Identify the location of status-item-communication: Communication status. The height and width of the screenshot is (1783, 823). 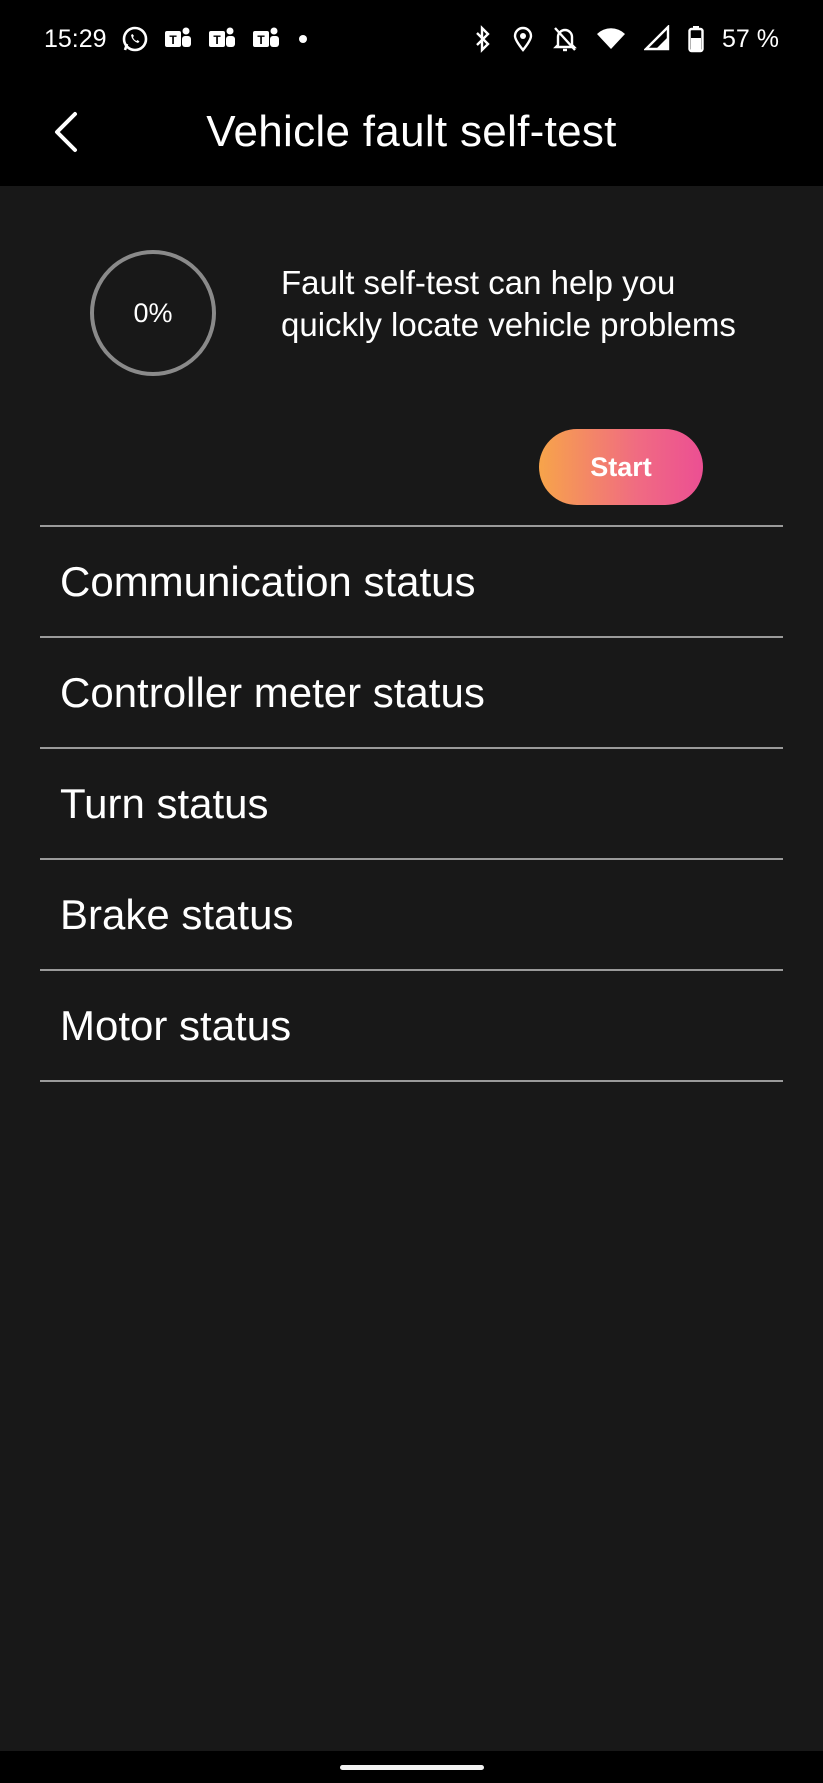
(411, 582).